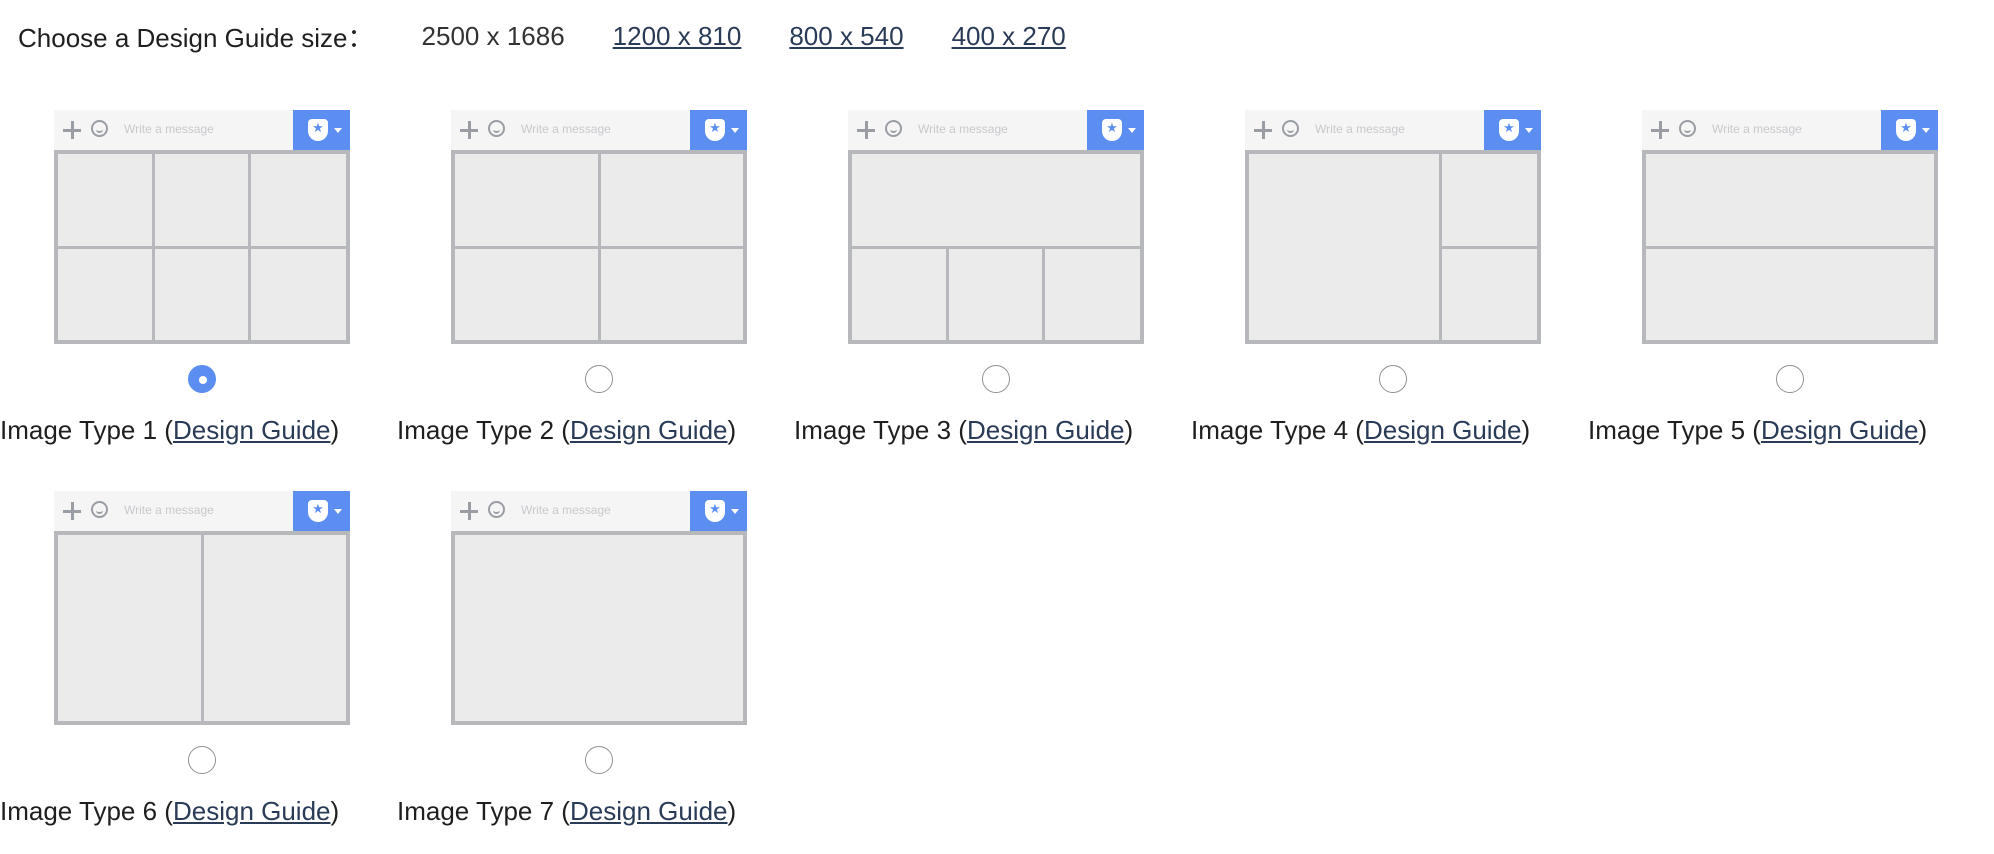  What do you see at coordinates (493, 36) in the screenshot?
I see `size-option-2500: 2500 x 1686` at bounding box center [493, 36].